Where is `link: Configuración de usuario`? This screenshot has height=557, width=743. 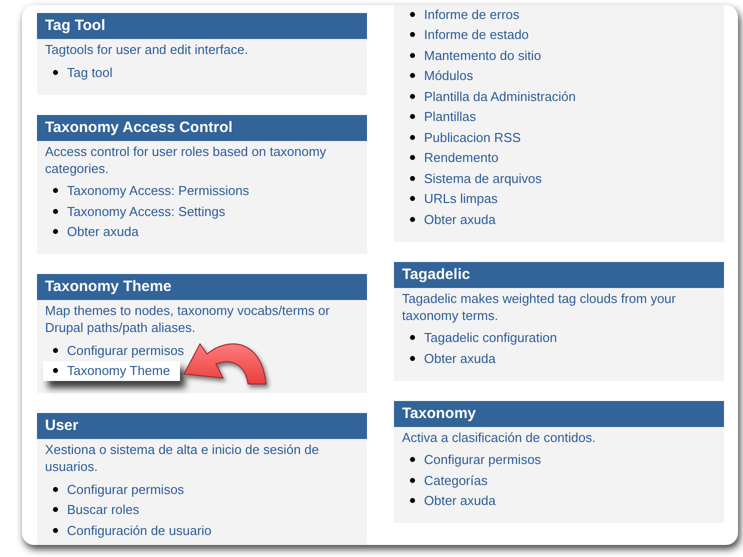 link: Configuración de usuario is located at coordinates (139, 530).